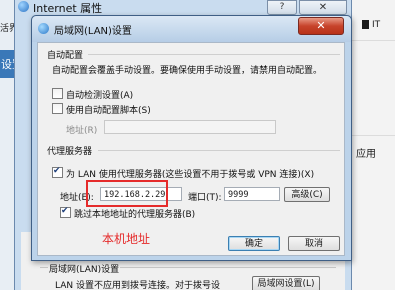  What do you see at coordinates (68, 8) in the screenshot?
I see `window-title: Internet 属性` at bounding box center [68, 8].